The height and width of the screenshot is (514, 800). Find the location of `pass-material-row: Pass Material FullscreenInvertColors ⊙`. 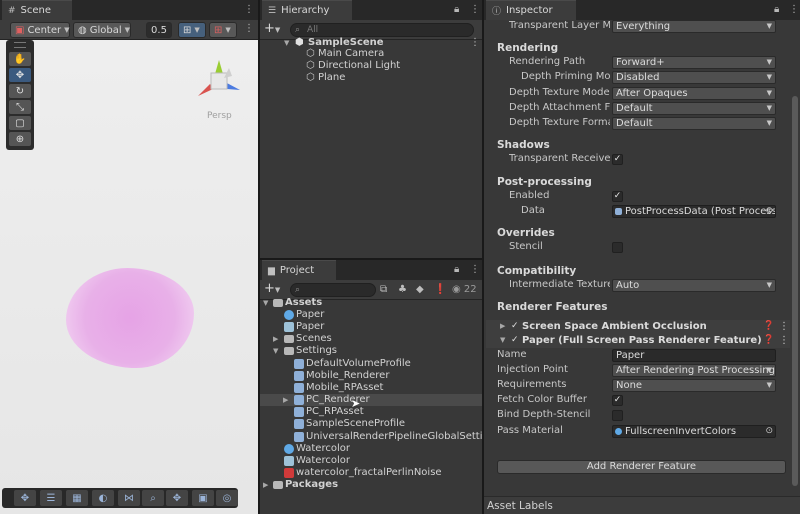

pass-material-row: Pass Material FullscreenInvertColors ⊙ is located at coordinates (395, 431).